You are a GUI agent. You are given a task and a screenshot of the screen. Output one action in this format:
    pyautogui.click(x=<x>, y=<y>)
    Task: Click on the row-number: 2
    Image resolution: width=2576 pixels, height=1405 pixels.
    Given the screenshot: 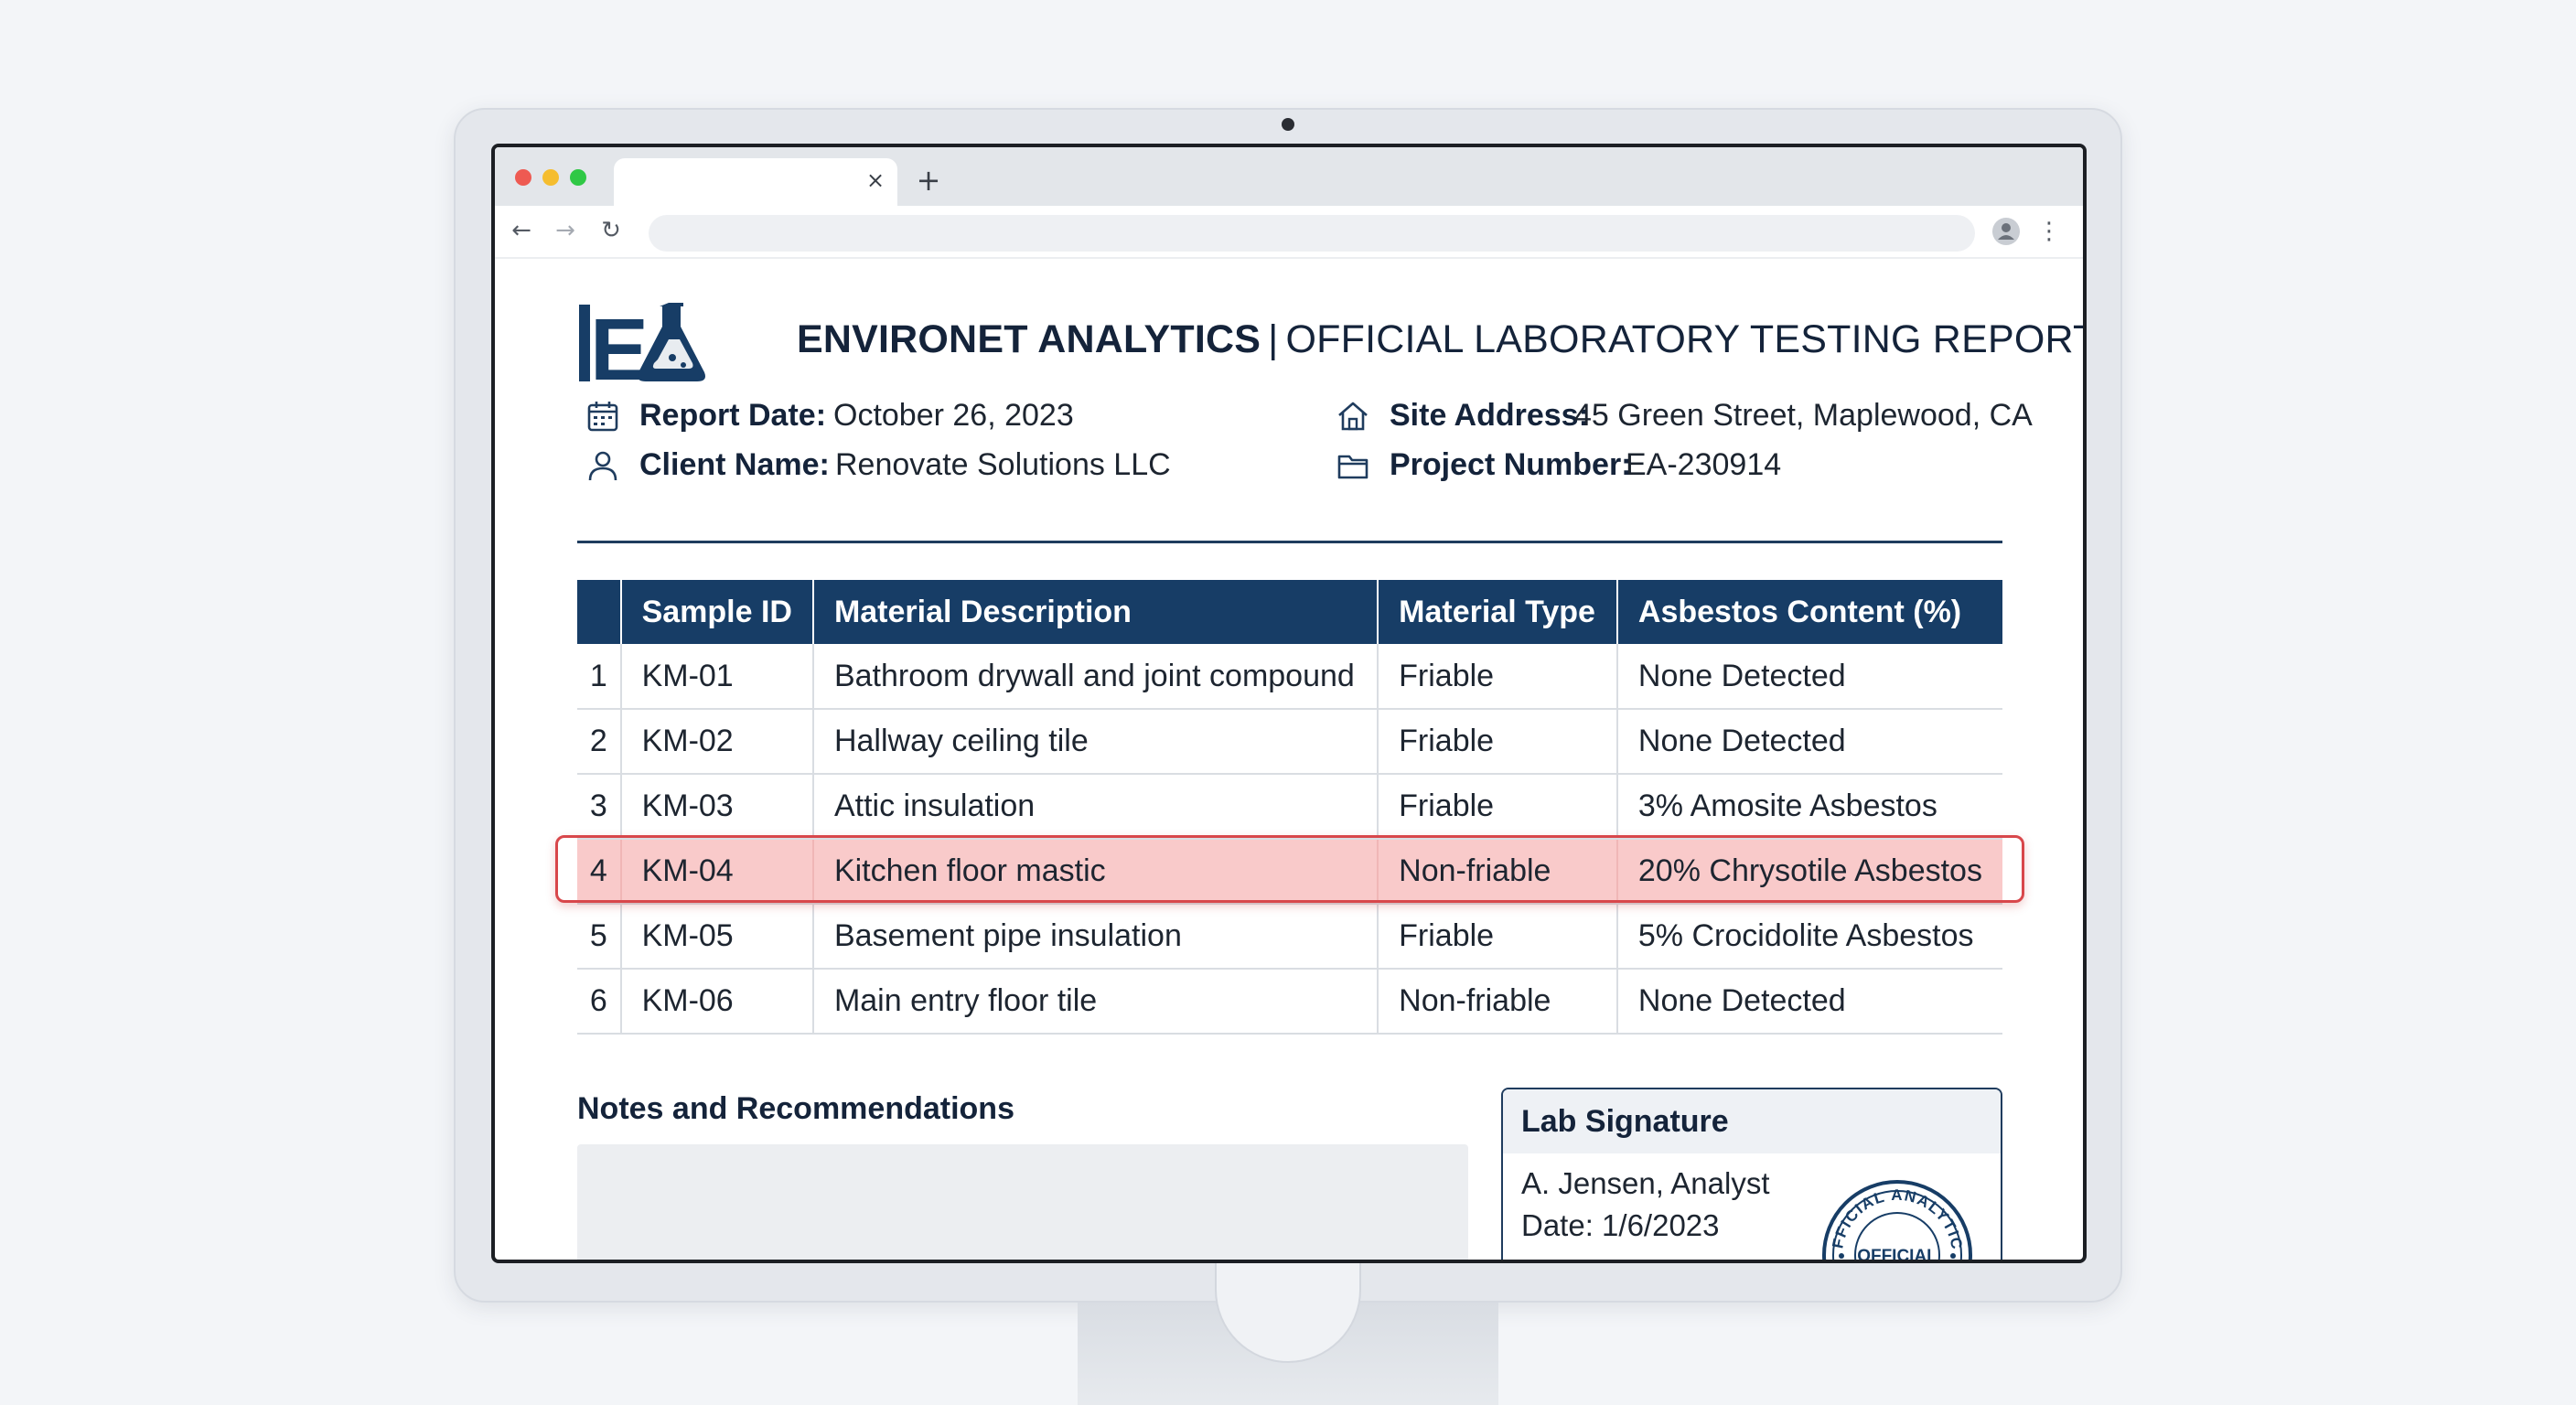 What is the action you would take?
    pyautogui.click(x=600, y=742)
    